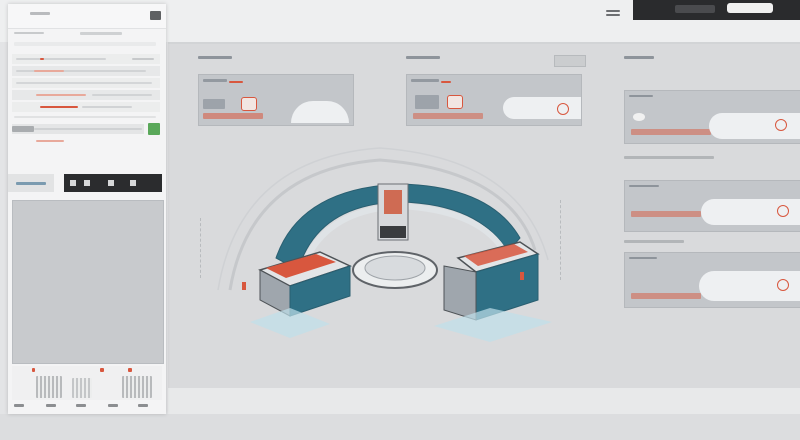 The height and width of the screenshot is (440, 800). Describe the element at coordinates (484, 401) in the screenshot. I see `bottom-strip` at that location.